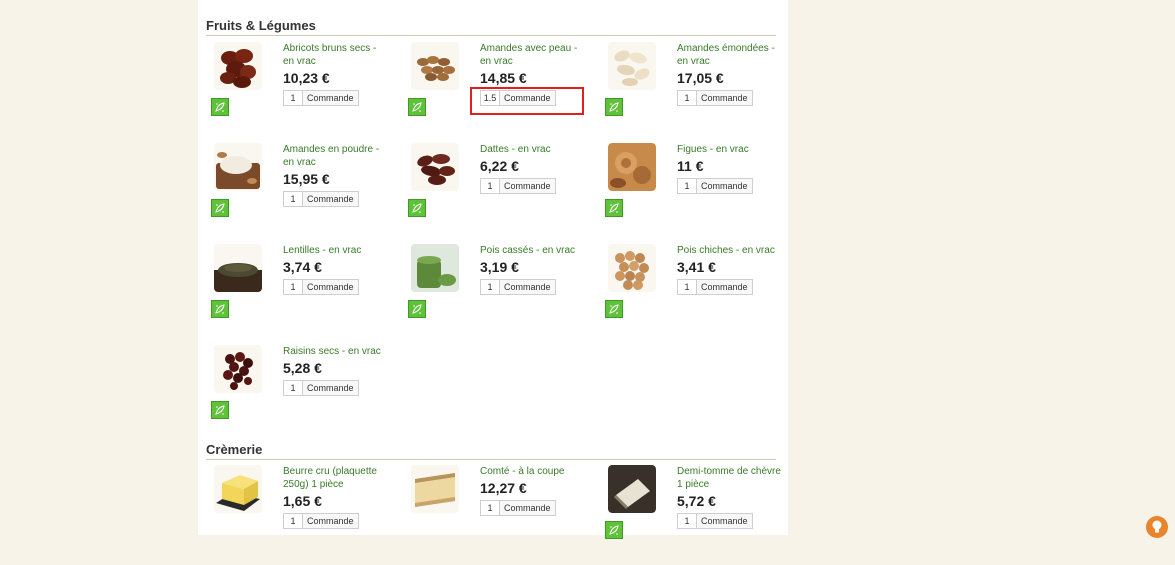 The width and height of the screenshot is (1175, 565). What do you see at coordinates (302, 267) in the screenshot?
I see `product-price: 3,74 €` at bounding box center [302, 267].